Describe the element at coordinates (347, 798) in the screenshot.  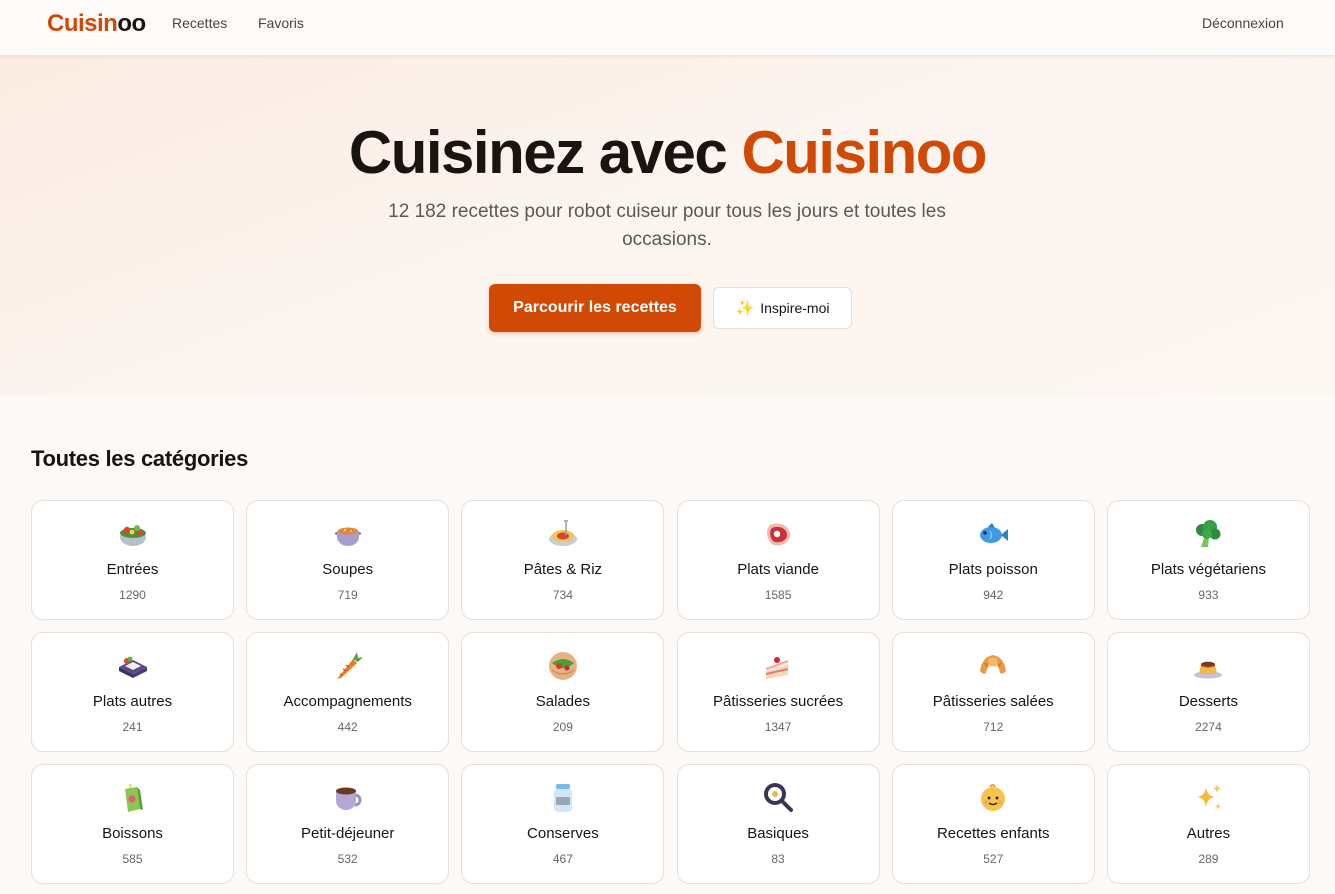
I see `coffee-cup-icon` at that location.